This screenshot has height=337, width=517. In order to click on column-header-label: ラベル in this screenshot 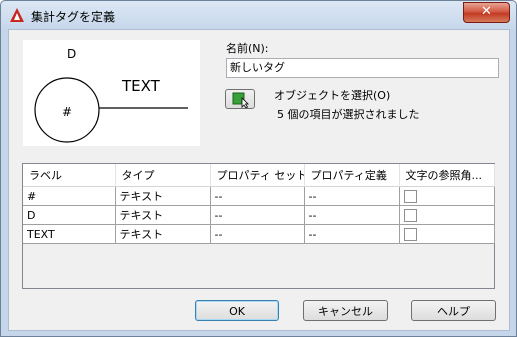, I will do `click(69, 175)`.